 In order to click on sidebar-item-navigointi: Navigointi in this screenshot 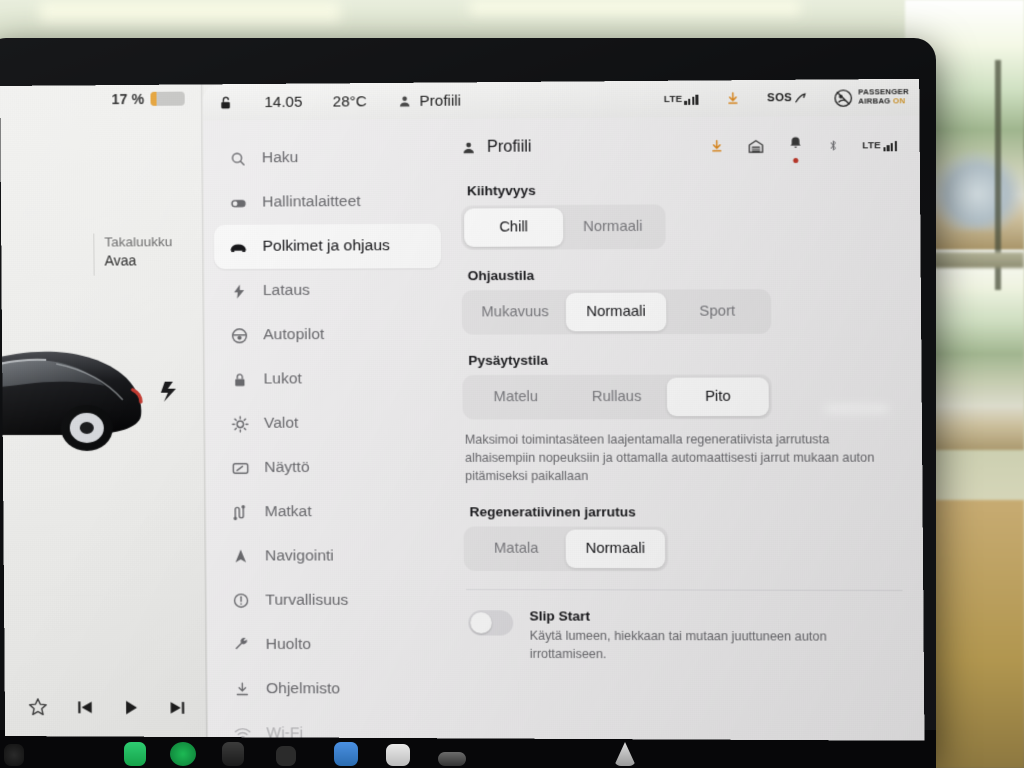, I will do `click(329, 556)`.